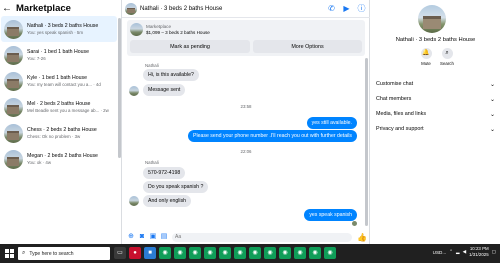 The width and height of the screenshot is (500, 263). What do you see at coordinates (262, 237) in the screenshot?
I see `message-input` at bounding box center [262, 237].